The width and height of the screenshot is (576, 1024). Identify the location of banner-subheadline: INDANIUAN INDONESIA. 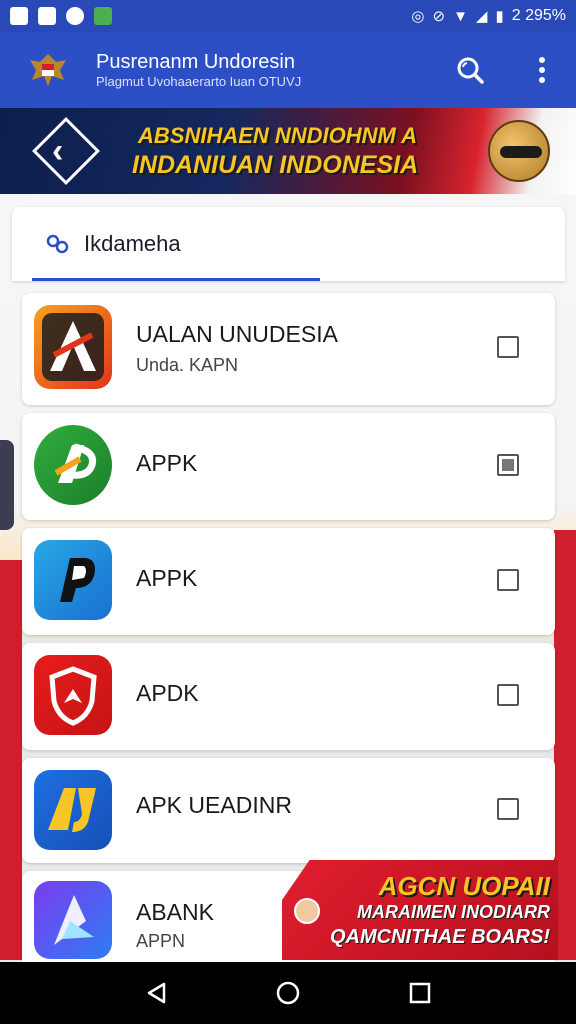
(275, 165).